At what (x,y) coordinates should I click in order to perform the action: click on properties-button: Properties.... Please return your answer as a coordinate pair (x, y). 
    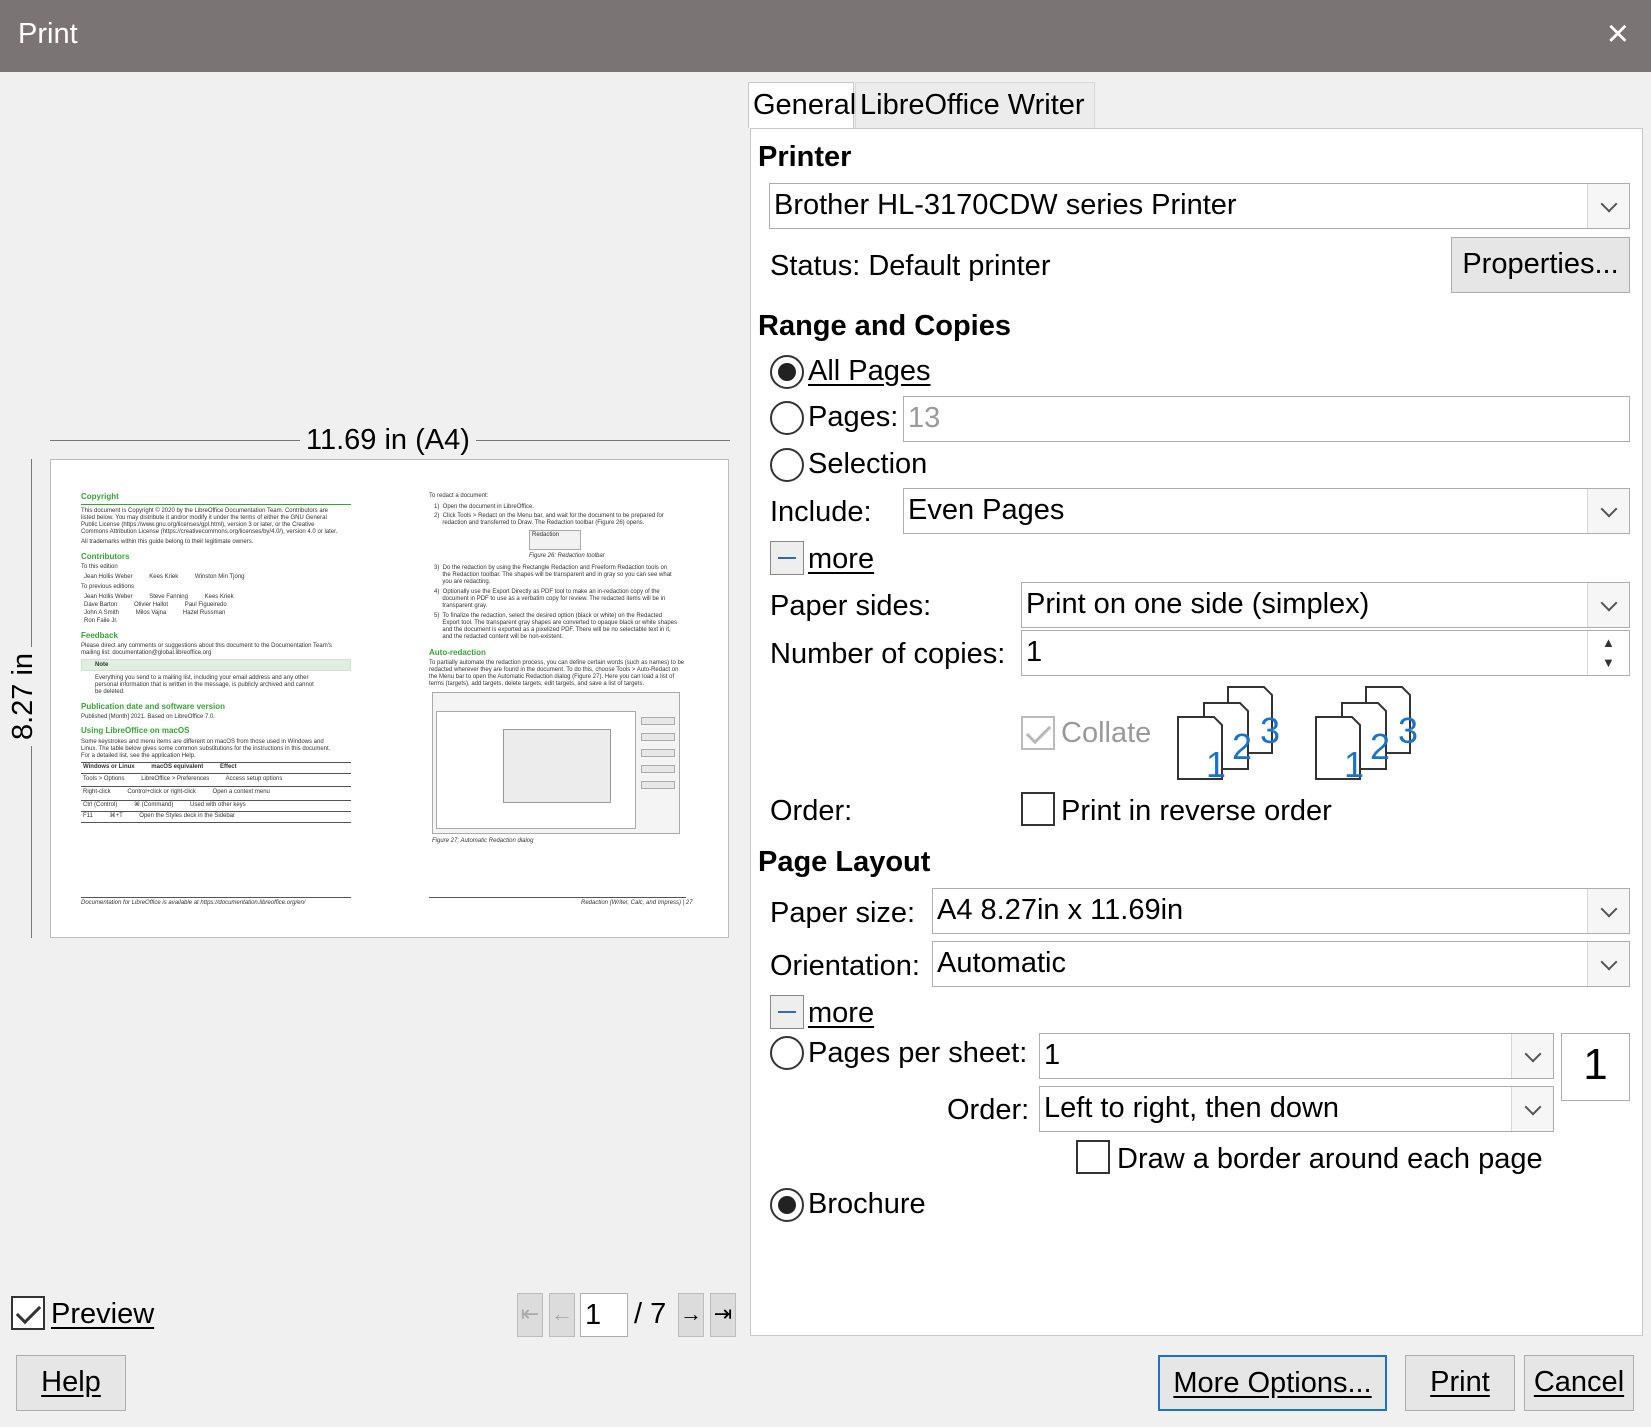
    Looking at the image, I should click on (1540, 265).